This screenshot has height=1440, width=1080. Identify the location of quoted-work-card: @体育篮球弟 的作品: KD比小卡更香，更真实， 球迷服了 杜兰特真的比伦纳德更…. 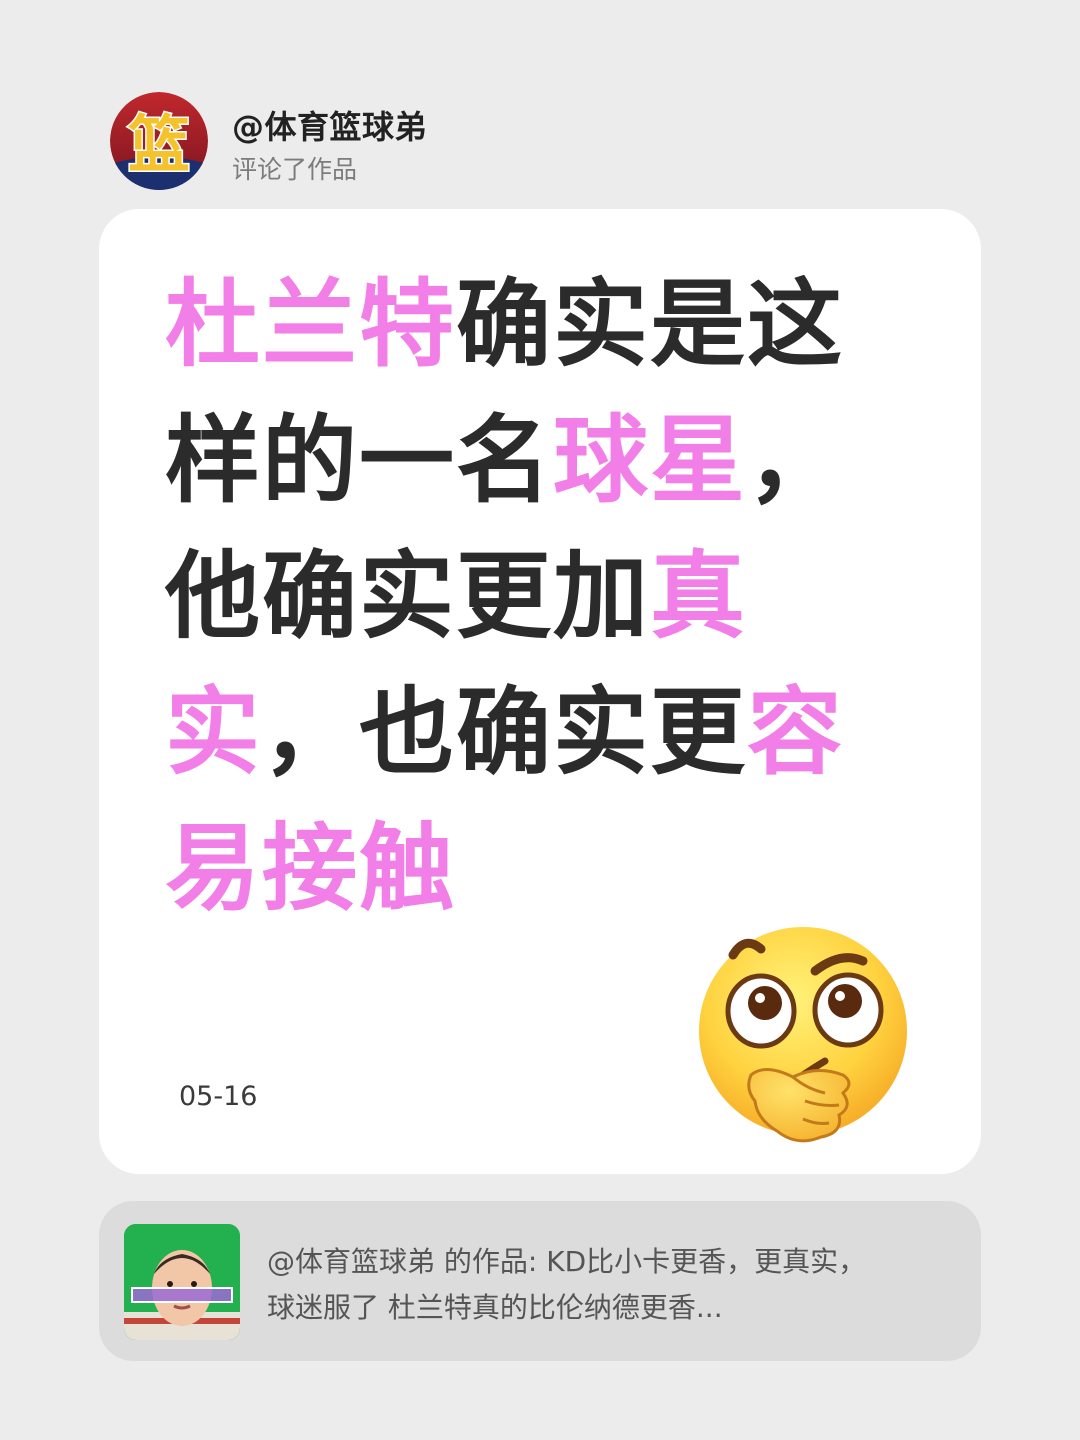
(540, 1281).